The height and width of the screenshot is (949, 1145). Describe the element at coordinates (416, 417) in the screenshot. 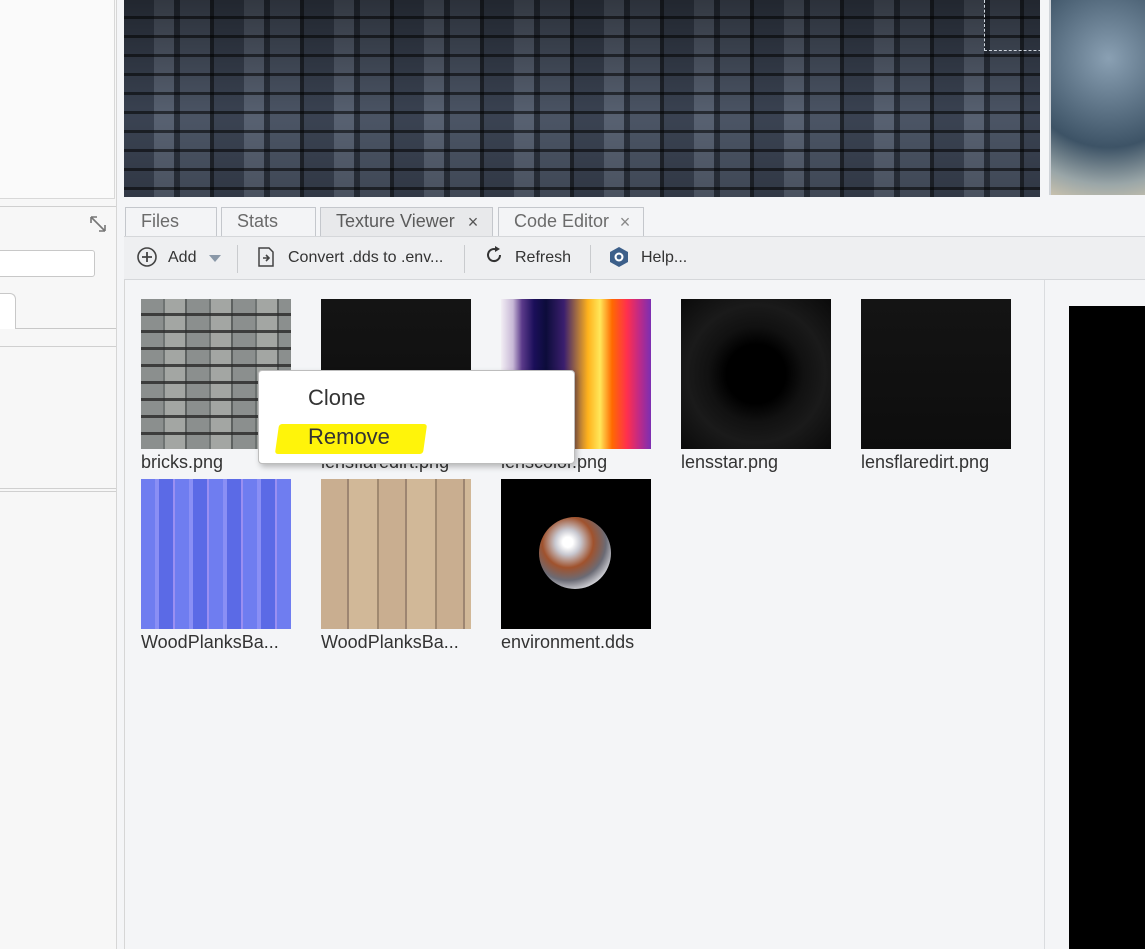

I see `context-menu: Clone Remove` at that location.